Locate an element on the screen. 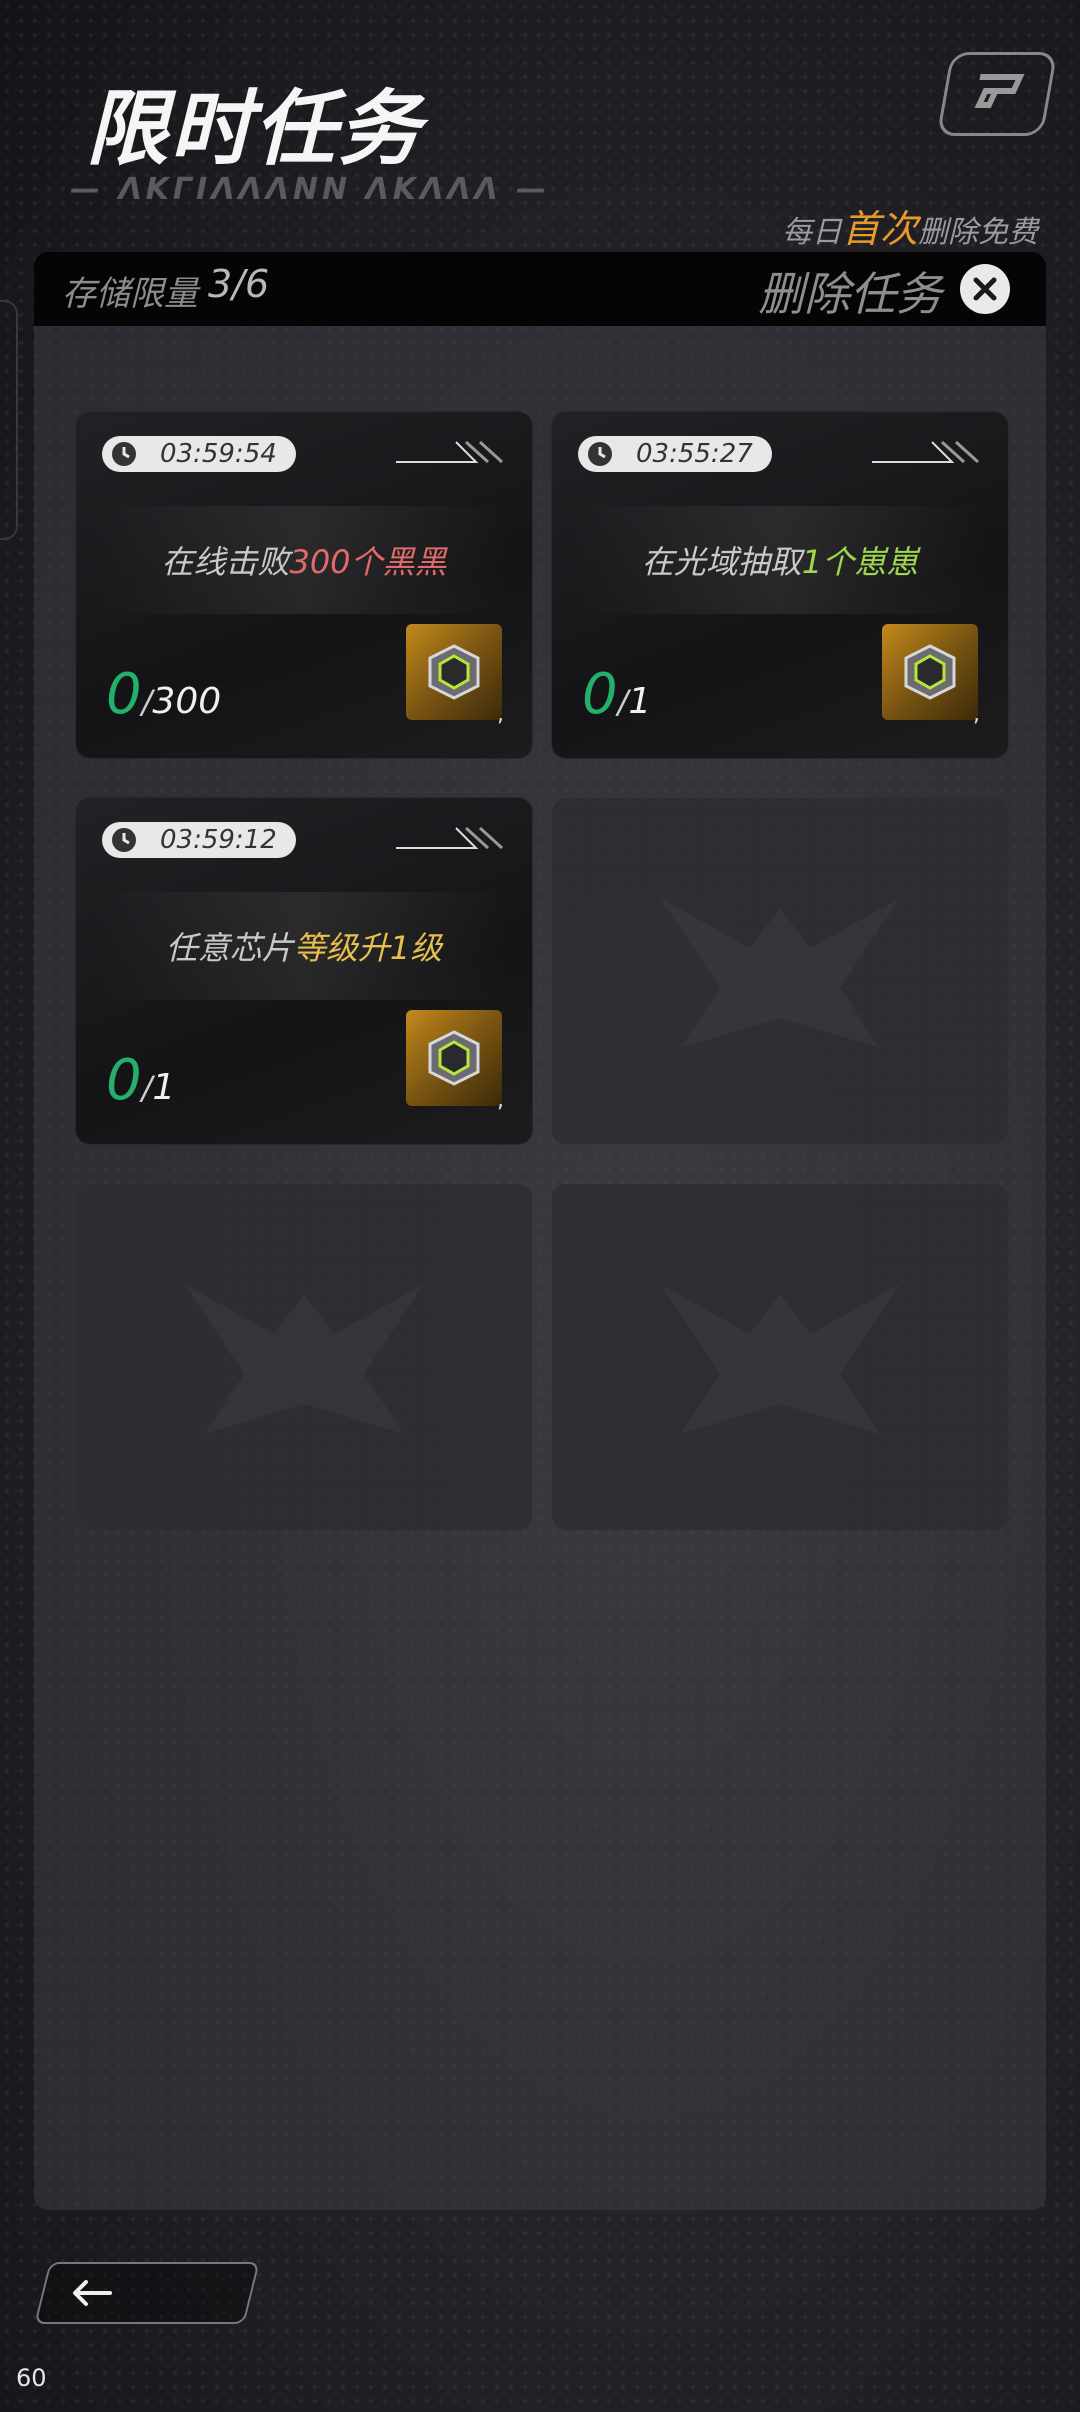 The image size is (1080, 2412). task-progress: 0/300 is located at coordinates (163, 694).